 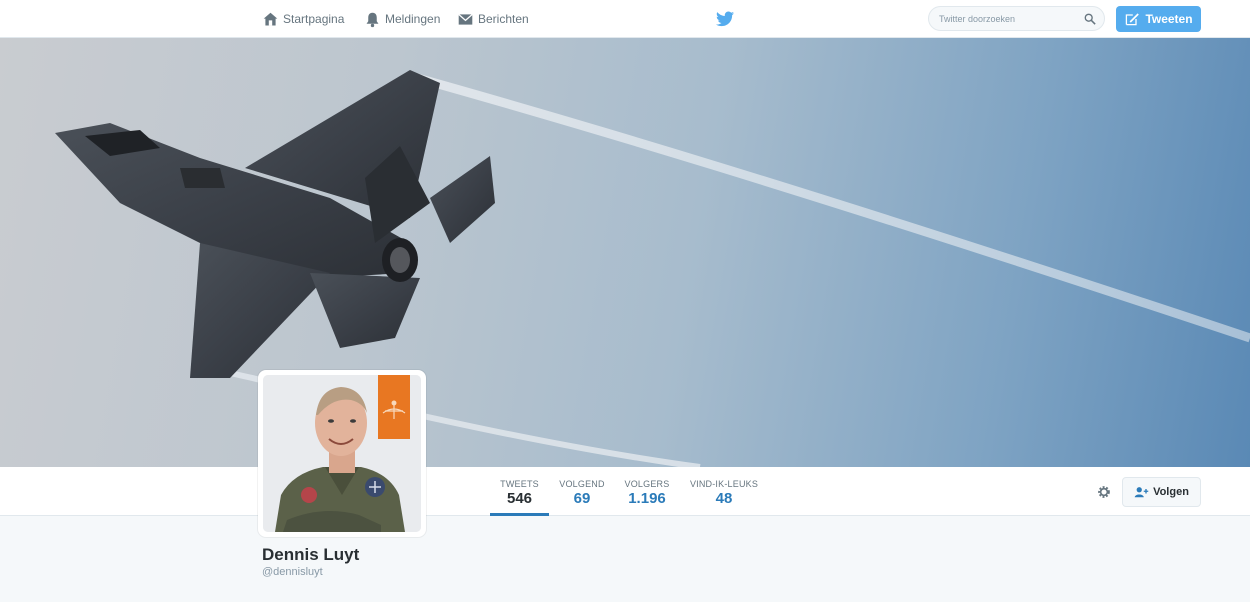 I want to click on stat-followers-label: VOLGERS, so click(x=647, y=484).